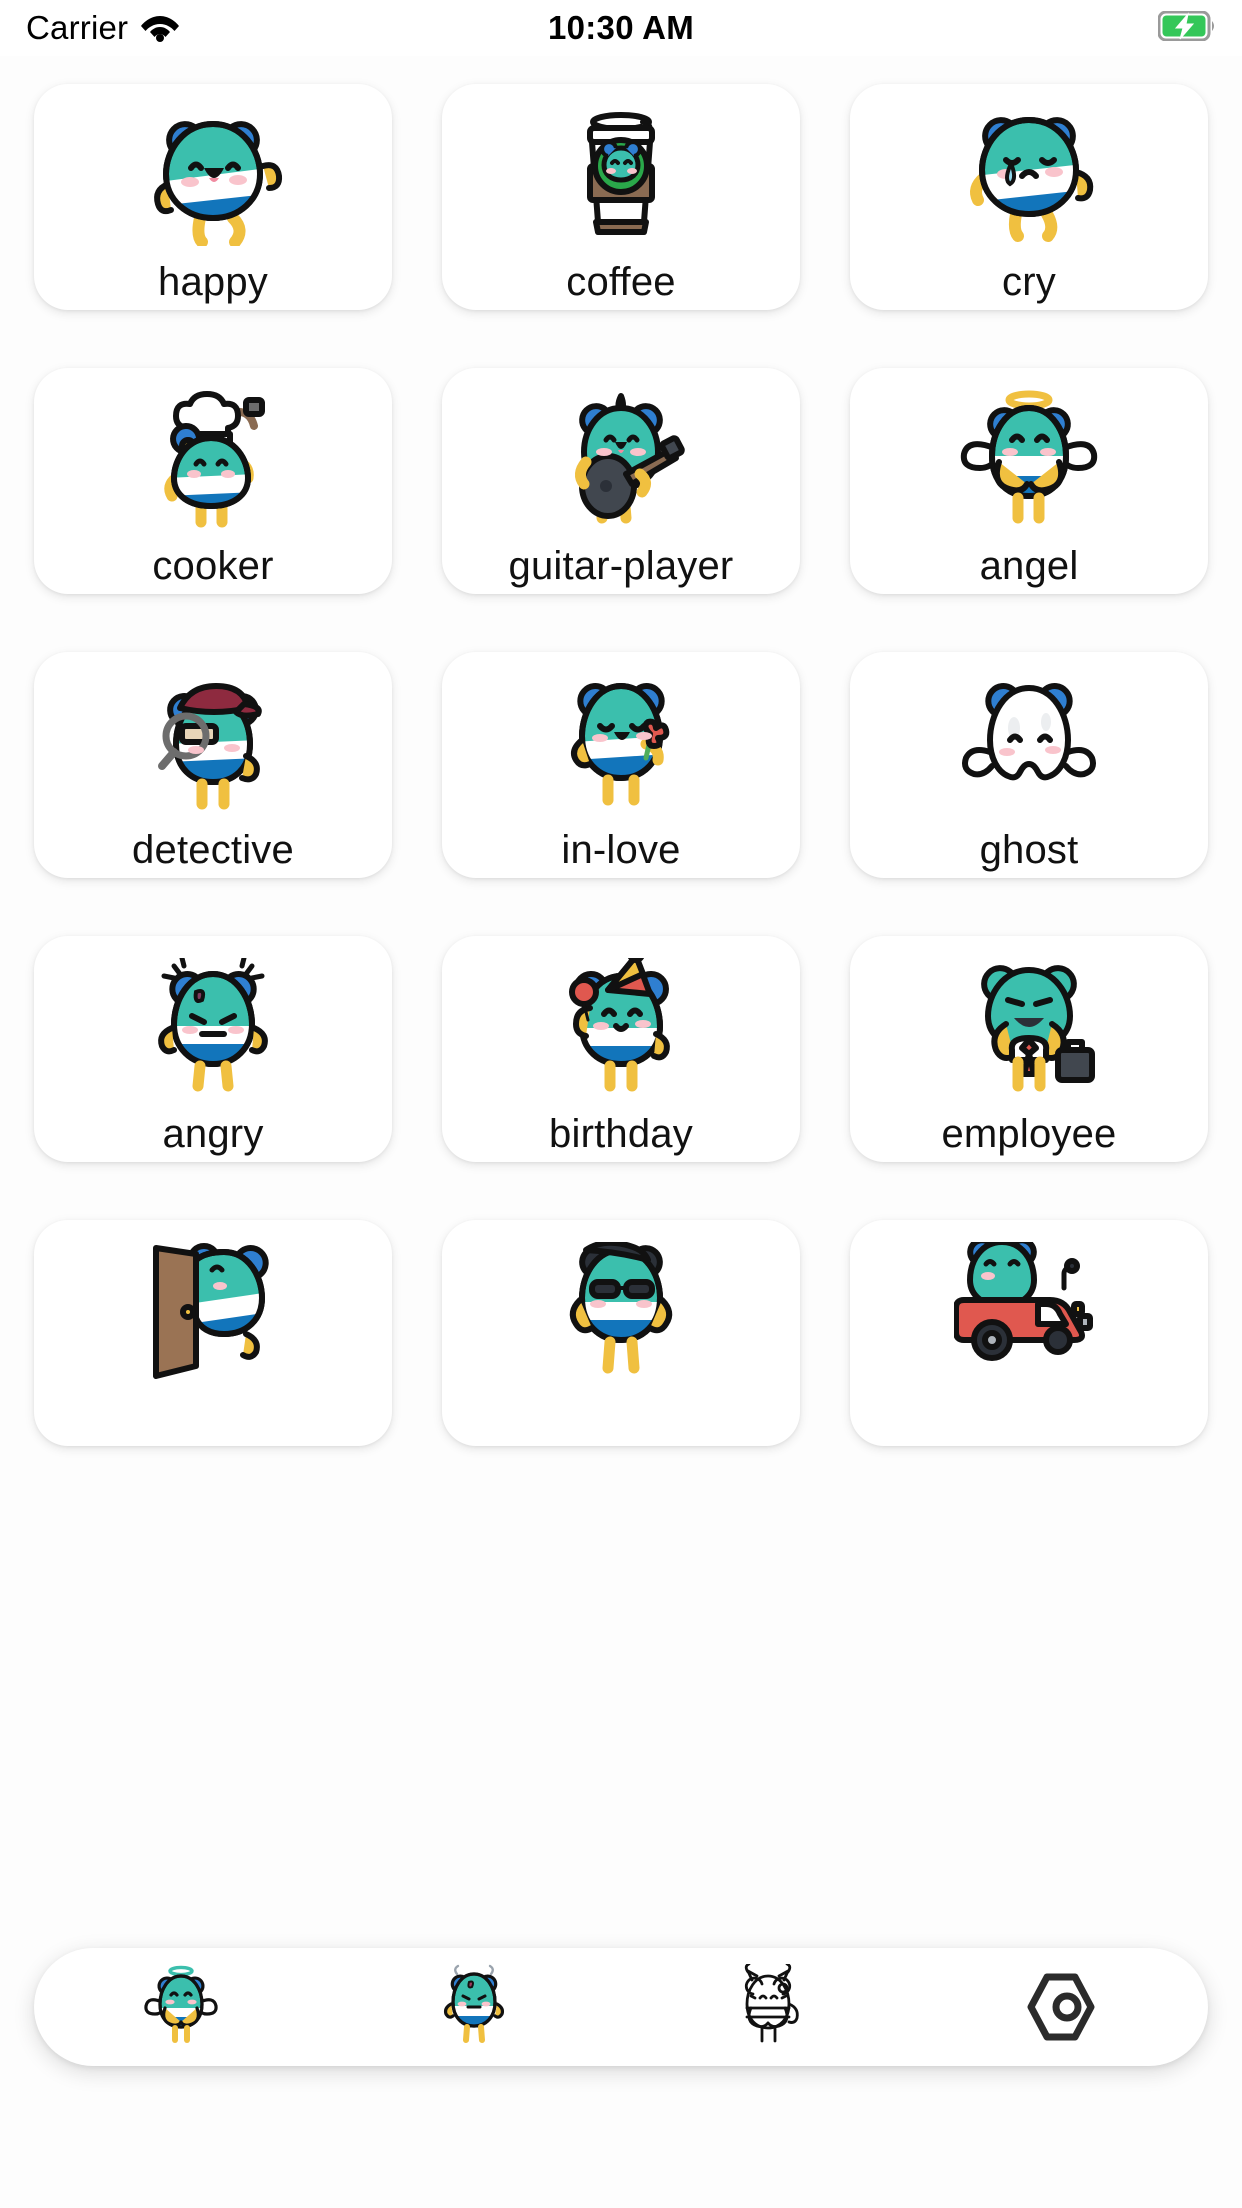 The width and height of the screenshot is (1242, 2208). What do you see at coordinates (621, 2007) in the screenshot?
I see `bottom-tab-bar` at bounding box center [621, 2007].